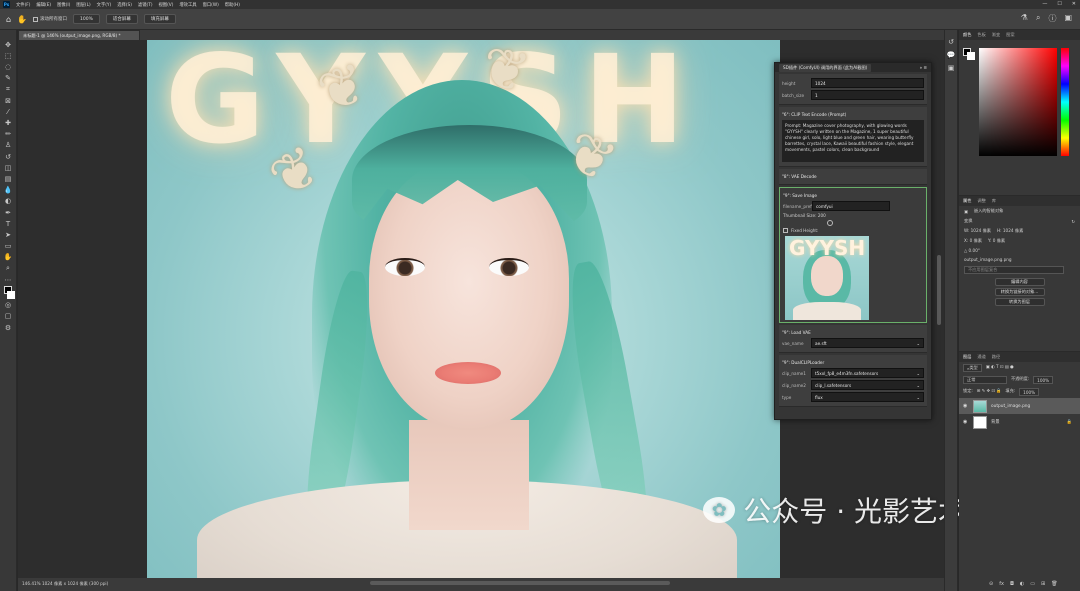 This screenshot has width=1080, height=591. What do you see at coordinates (8, 224) in the screenshot?
I see `type-tool-icon: T` at bounding box center [8, 224].